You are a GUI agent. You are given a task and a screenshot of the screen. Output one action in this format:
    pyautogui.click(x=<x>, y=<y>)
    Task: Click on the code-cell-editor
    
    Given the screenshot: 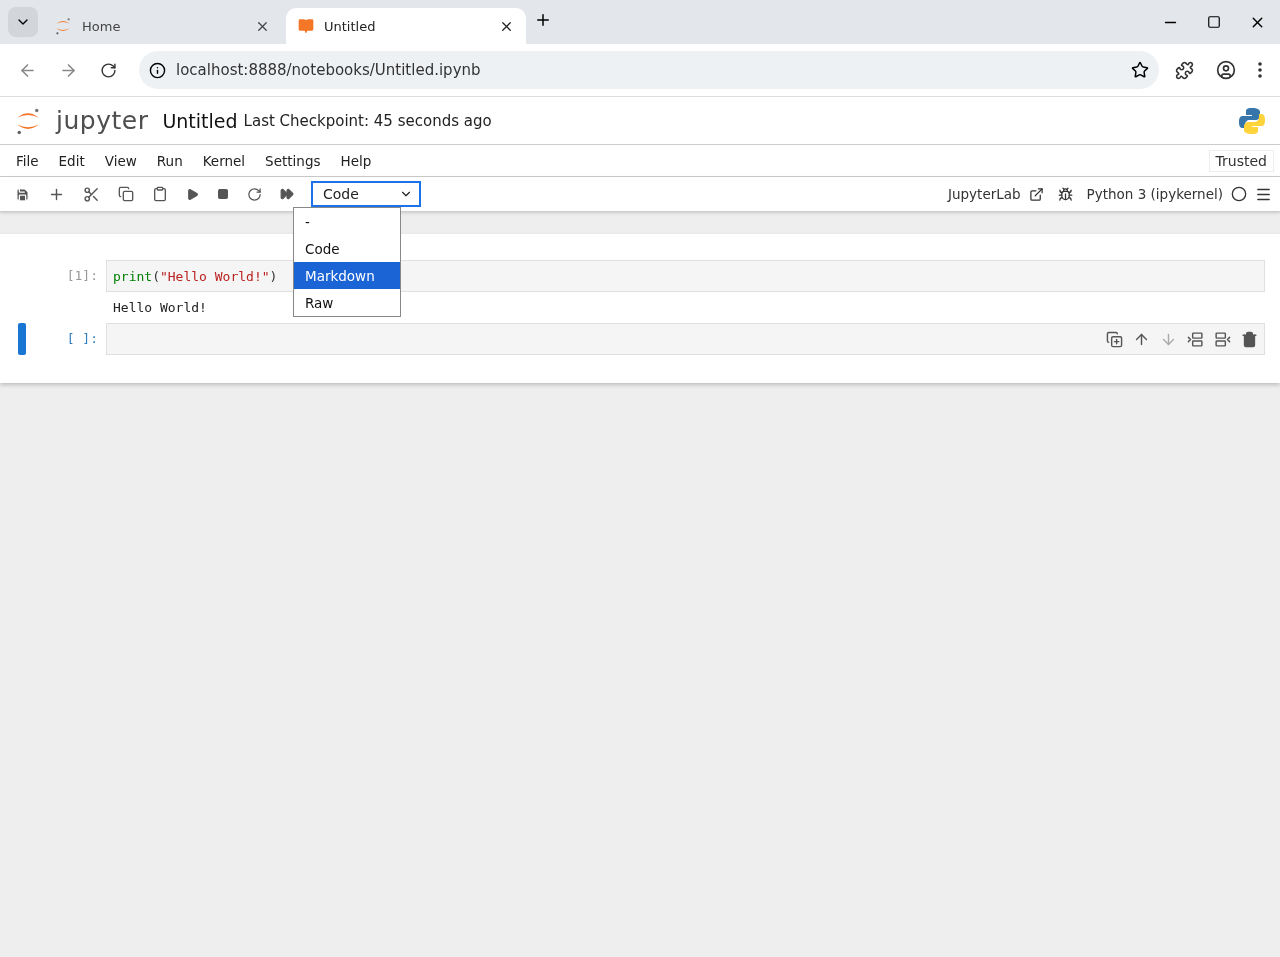 What is the action you would take?
    pyautogui.click(x=685, y=339)
    